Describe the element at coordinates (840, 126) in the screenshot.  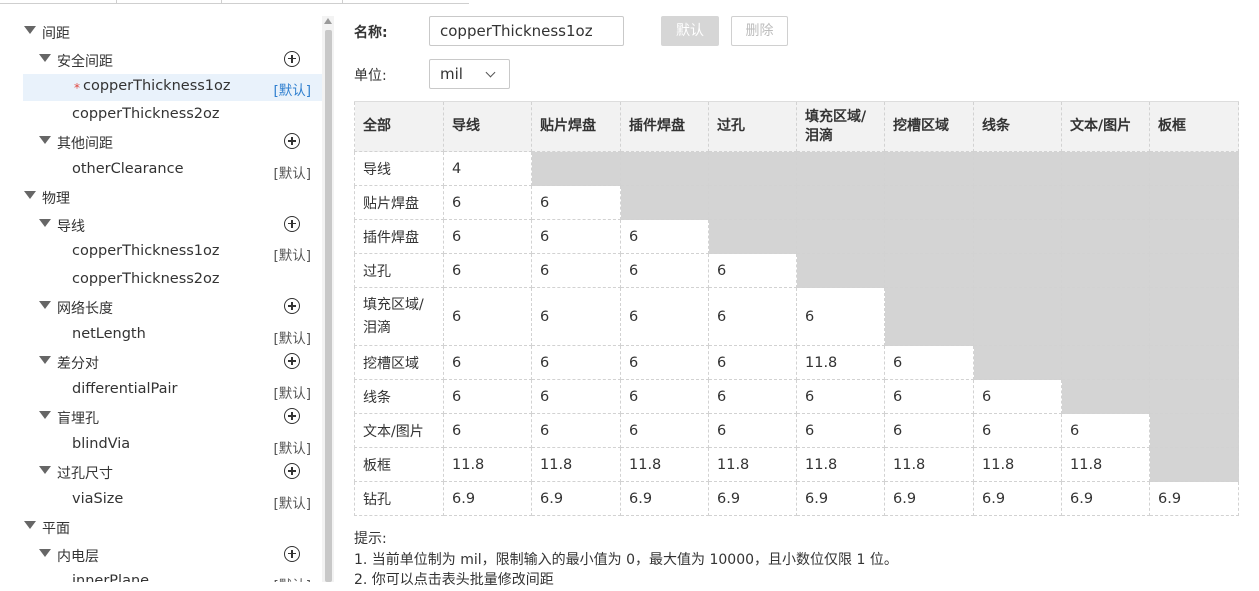
I see `matrix-column-header: 填充区域/泪滴` at that location.